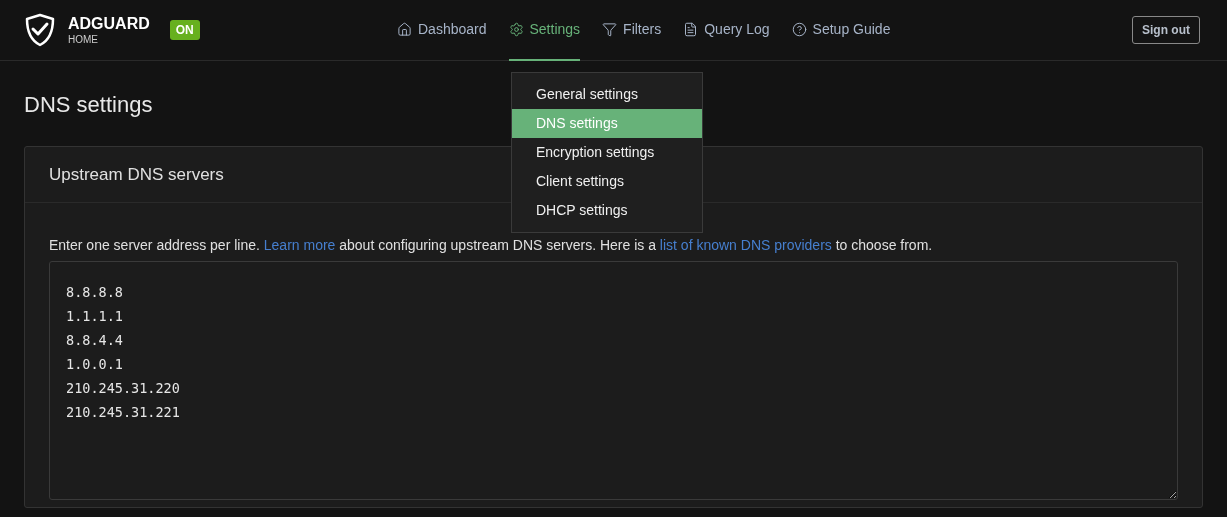 This screenshot has width=1227, height=517. I want to click on logo-subtitle: HOME, so click(83, 39).